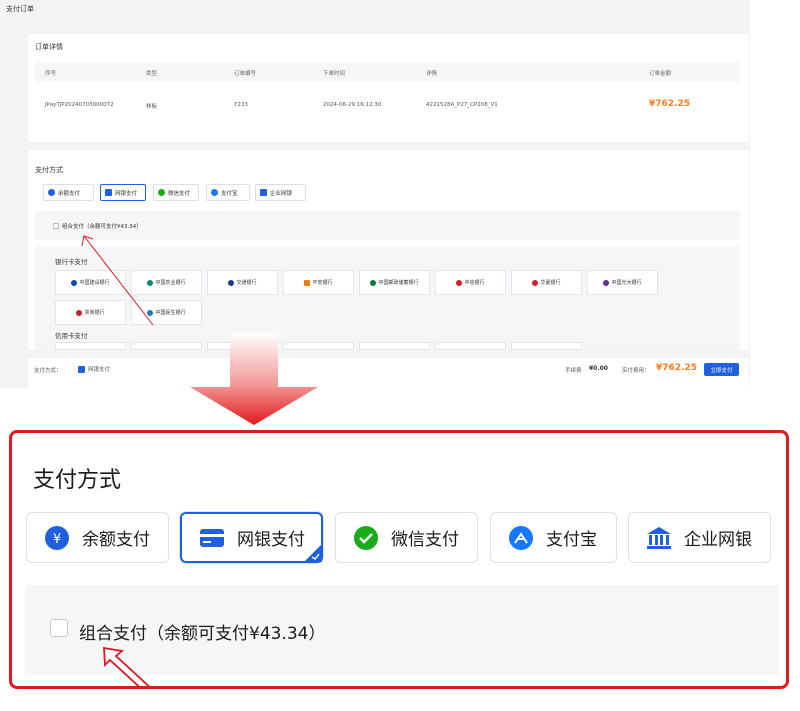 This screenshot has width=800, height=711. I want to click on payment-title: 支付方式, so click(77, 480).